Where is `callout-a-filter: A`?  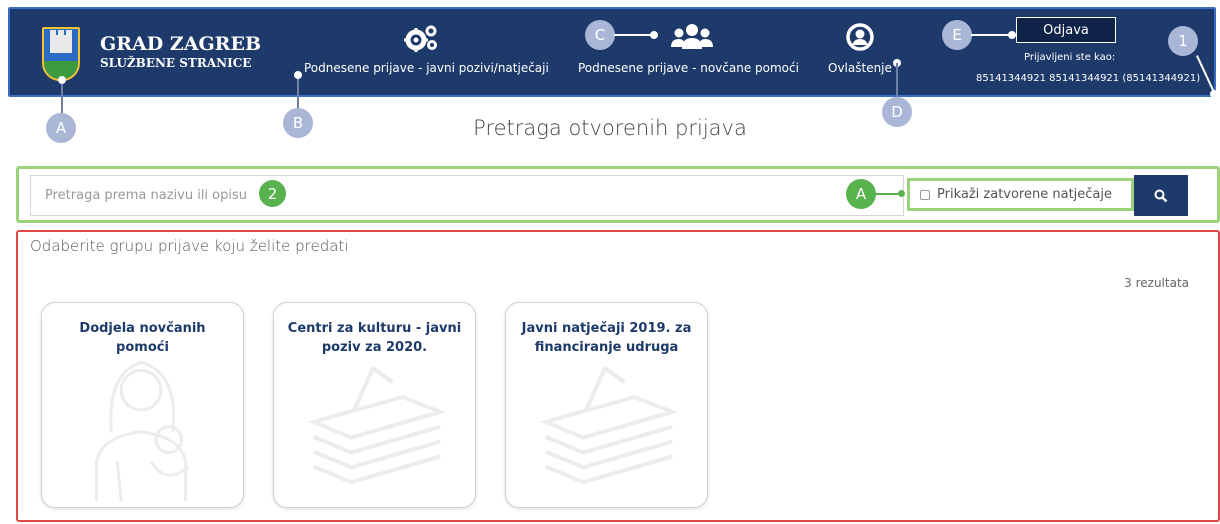
callout-a-filter: A is located at coordinates (861, 194).